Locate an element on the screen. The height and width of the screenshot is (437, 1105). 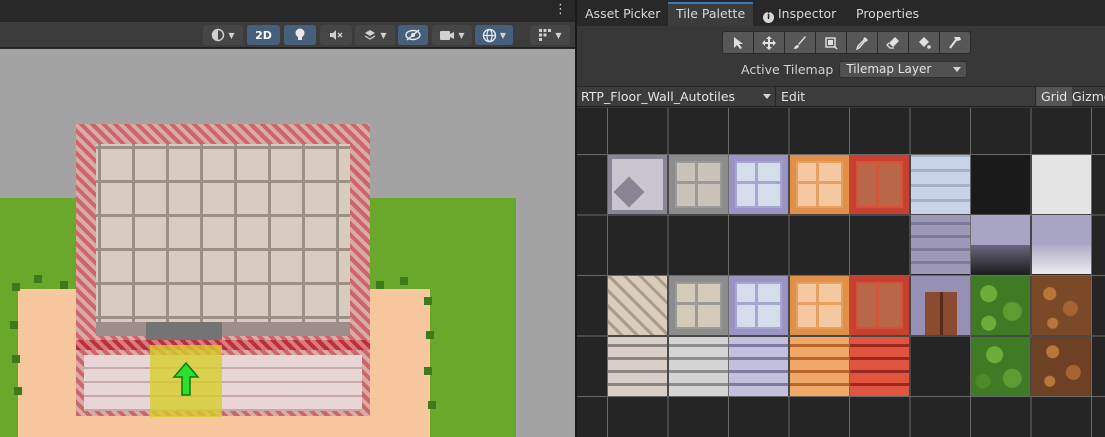
eraser-button is located at coordinates (893, 42).